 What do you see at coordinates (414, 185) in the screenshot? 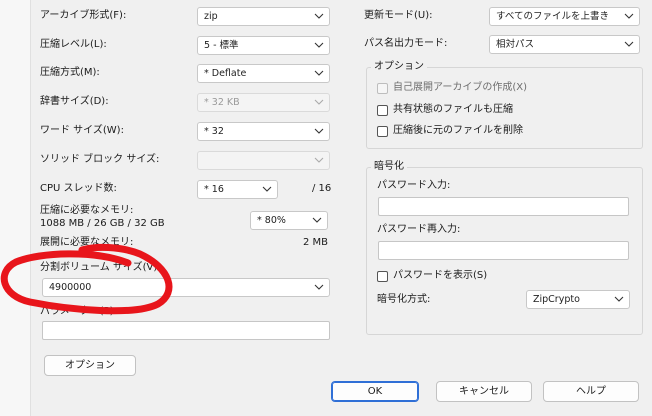
I see `password-label: パスワード入力:` at bounding box center [414, 185].